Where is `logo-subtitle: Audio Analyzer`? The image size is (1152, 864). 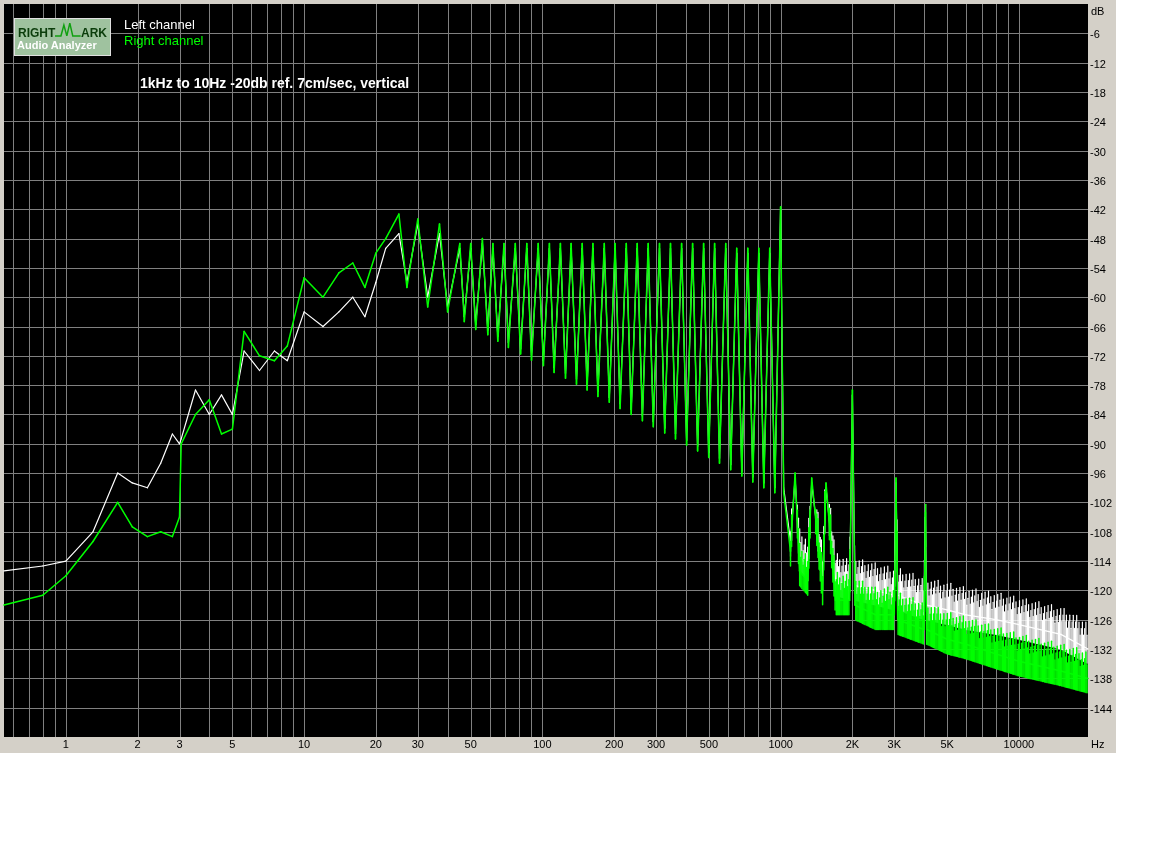 logo-subtitle: Audio Analyzer is located at coordinates (57, 46).